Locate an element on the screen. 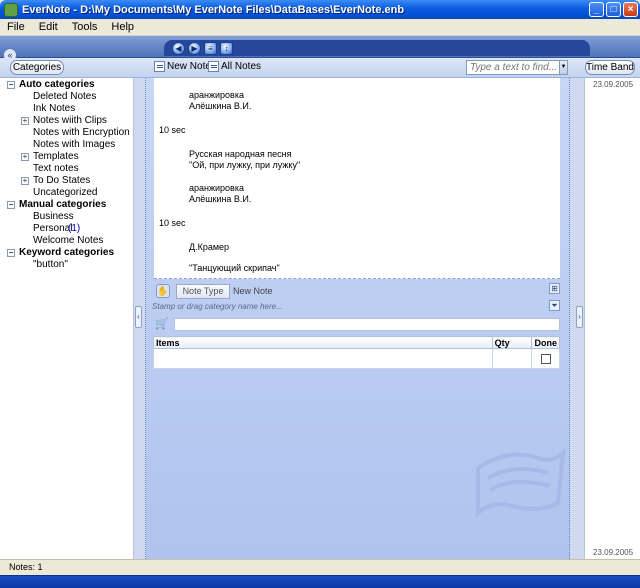  categories-button: Categories is located at coordinates (37, 67).